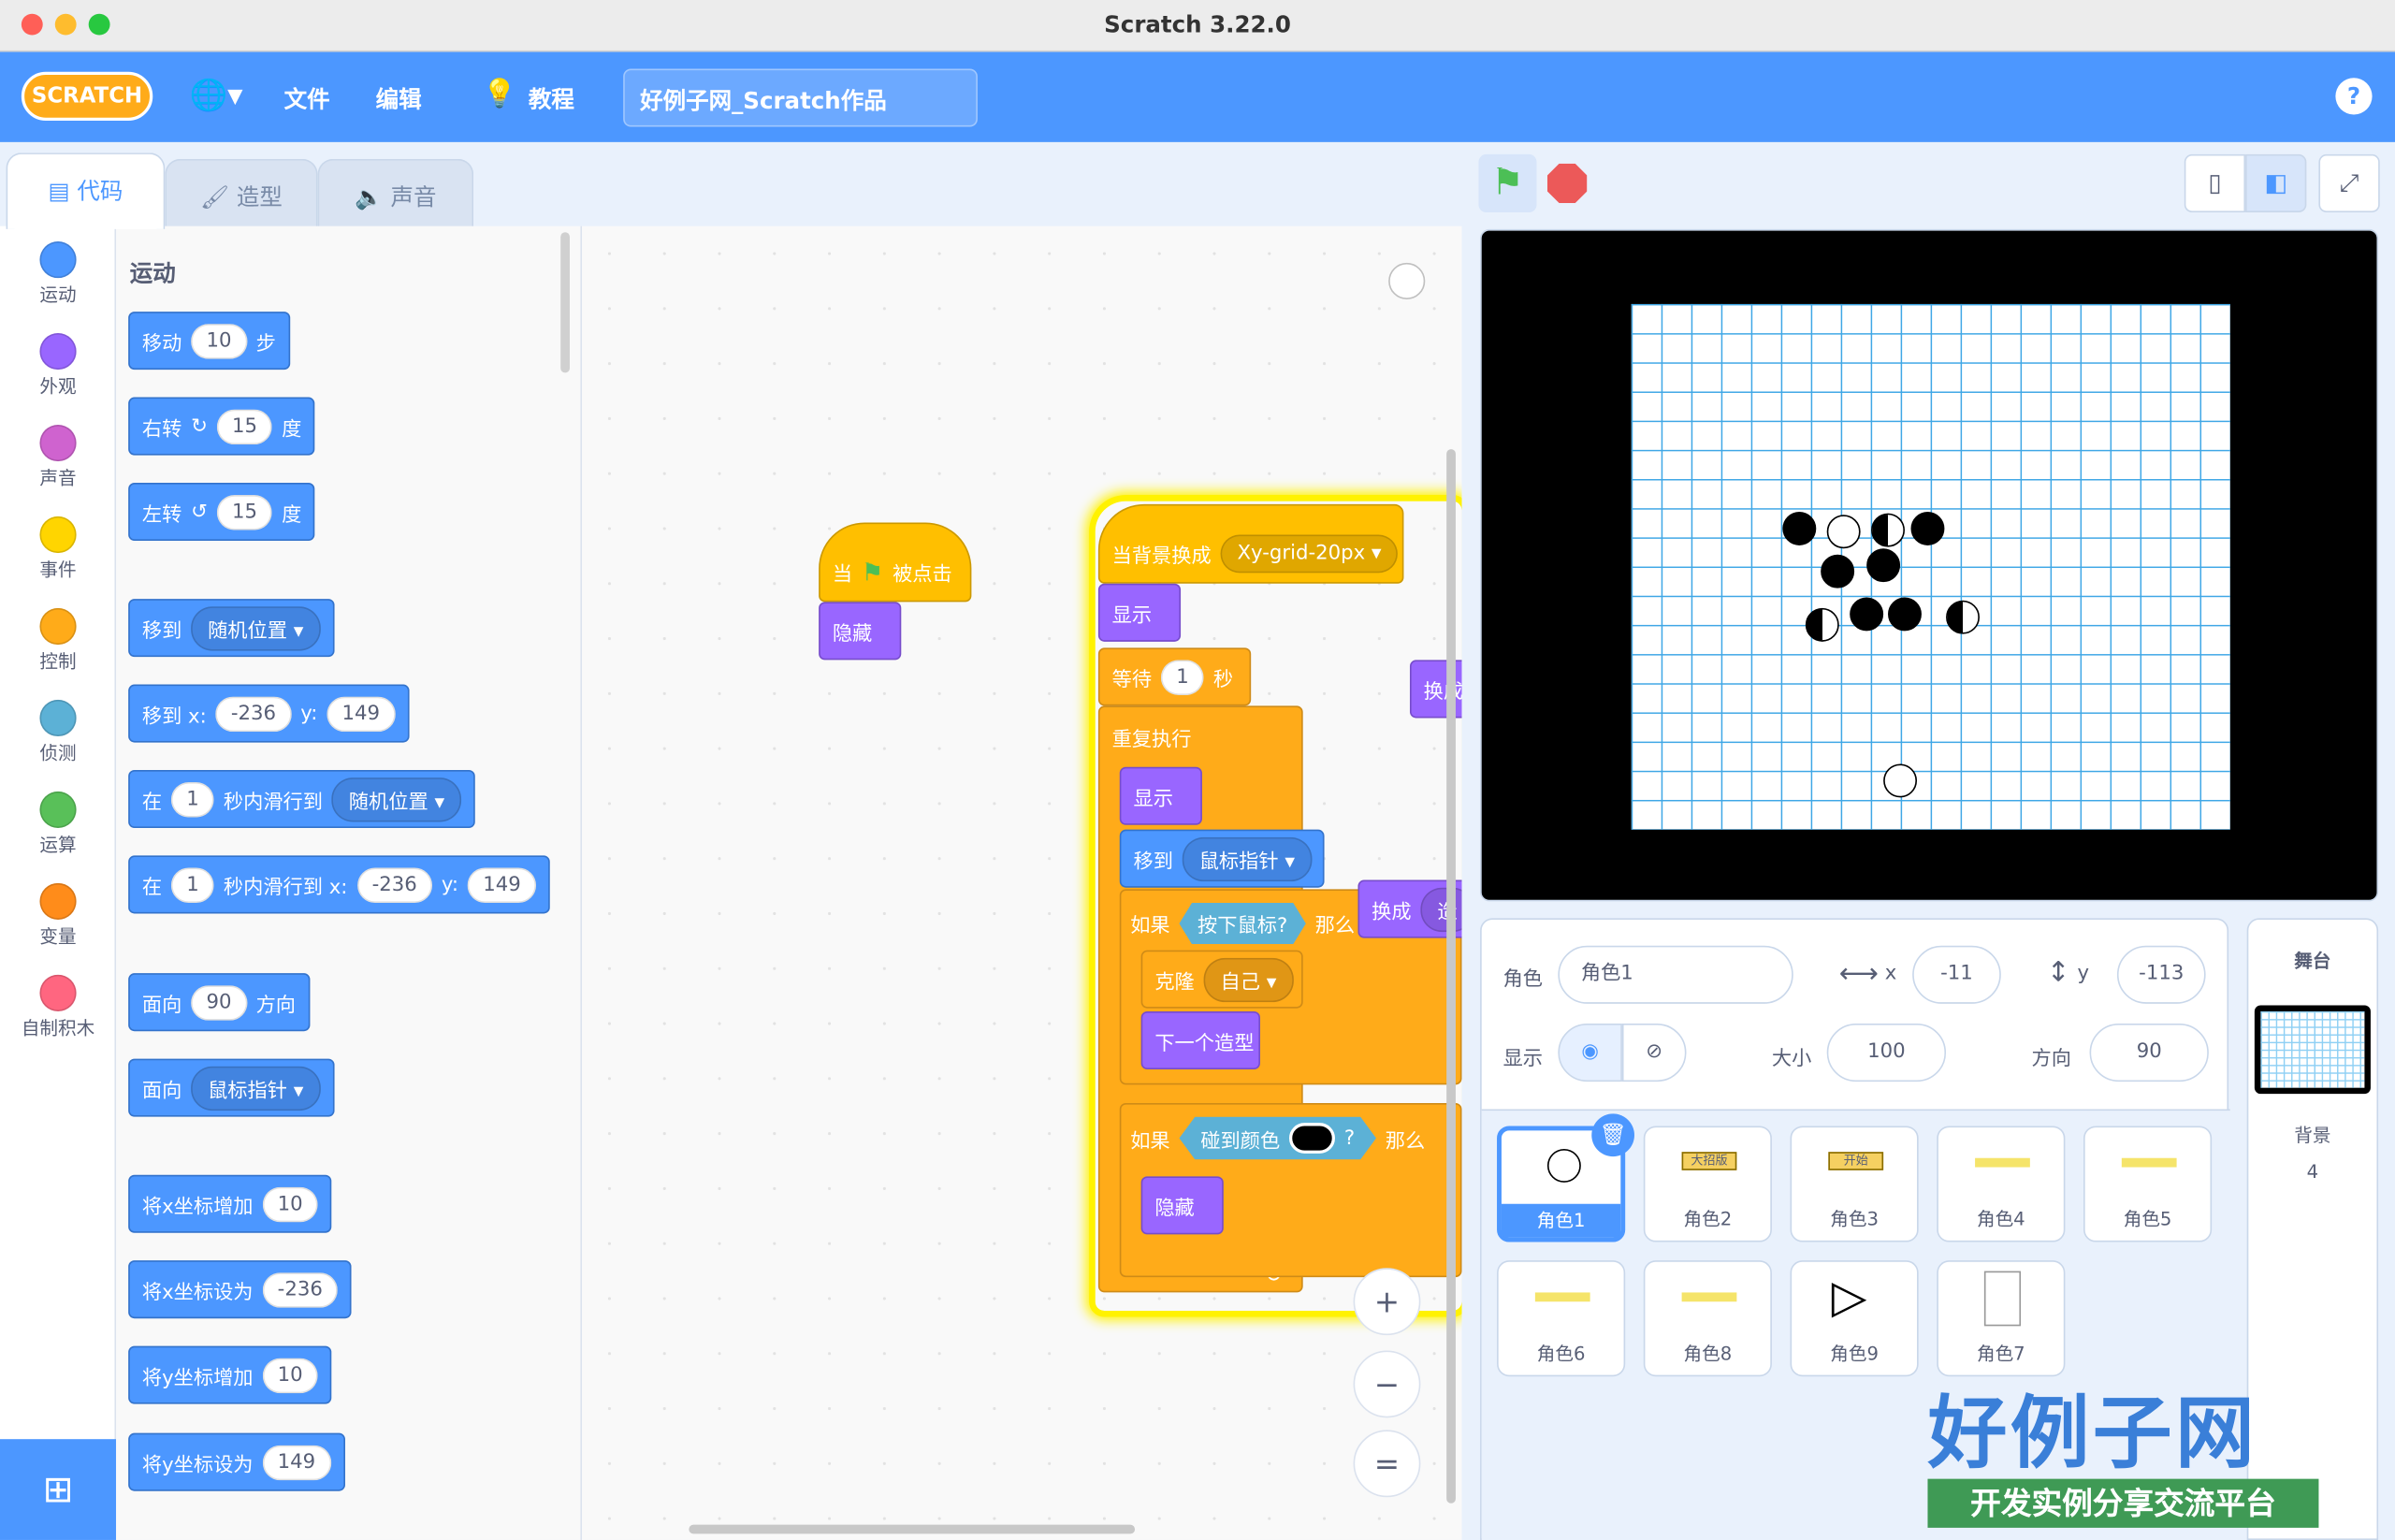 The width and height of the screenshot is (2395, 1540). What do you see at coordinates (1707, 1184) in the screenshot?
I see `sprite-thumb-2: 大招版 角色2` at bounding box center [1707, 1184].